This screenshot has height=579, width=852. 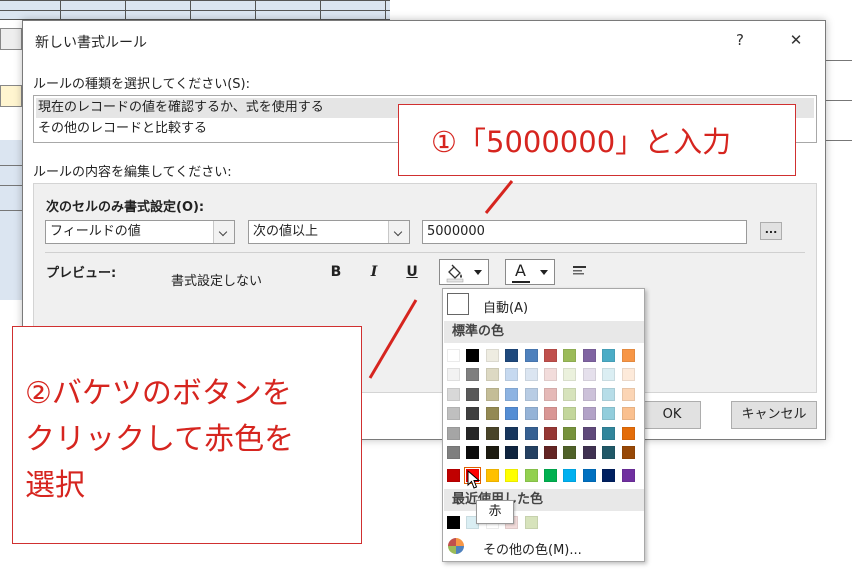 What do you see at coordinates (329, 232) in the screenshot?
I see `operator-combo: 次の値以上` at bounding box center [329, 232].